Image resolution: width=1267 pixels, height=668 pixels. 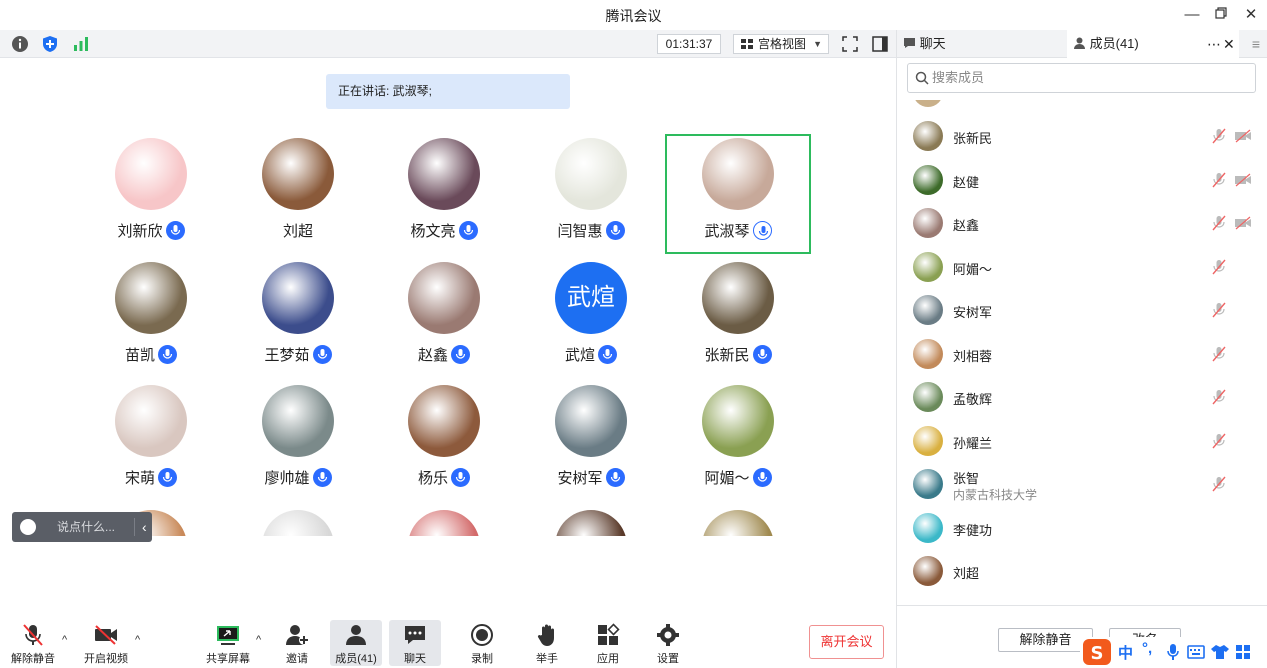 What do you see at coordinates (151, 441) in the screenshot?
I see `participant-tile: 宋萌` at bounding box center [151, 441].